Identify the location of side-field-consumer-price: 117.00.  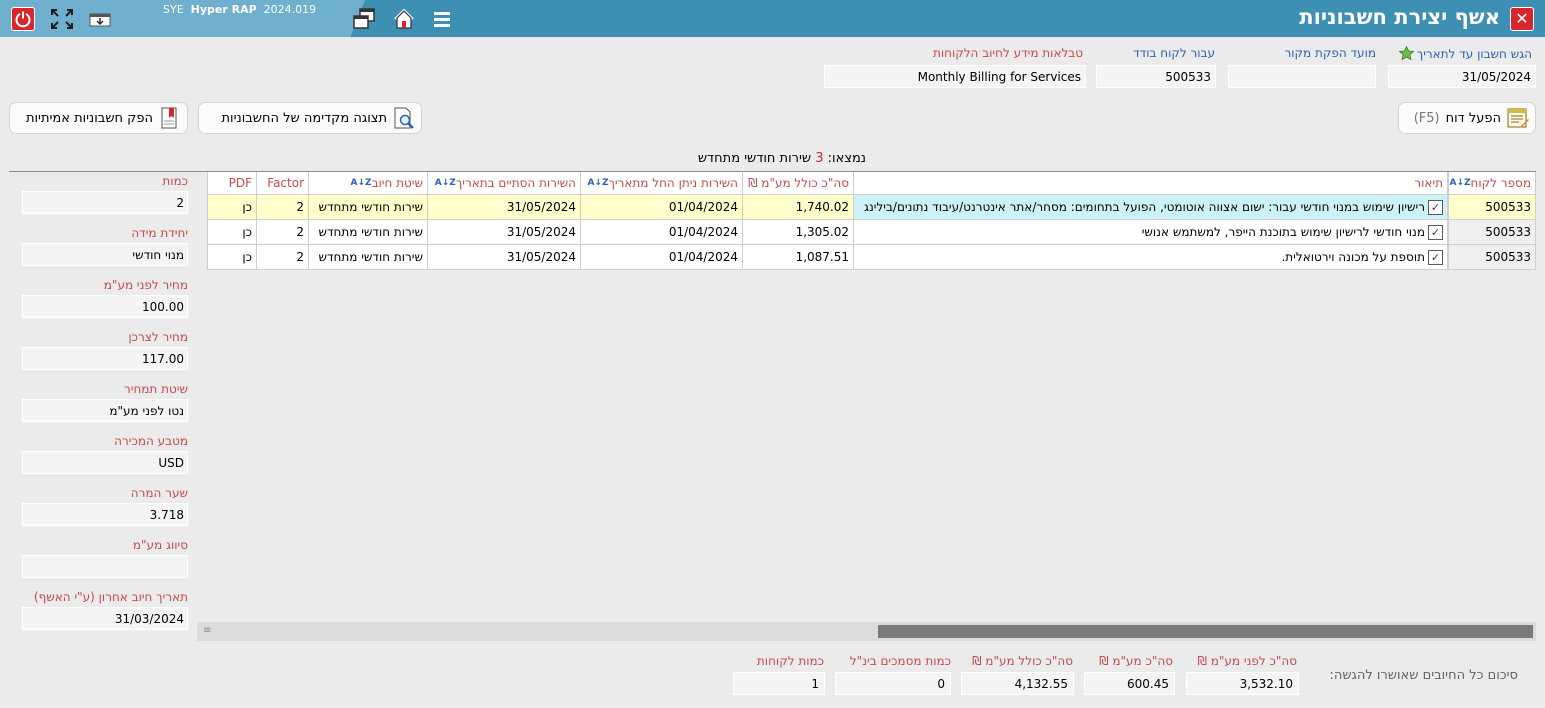
(105, 358).